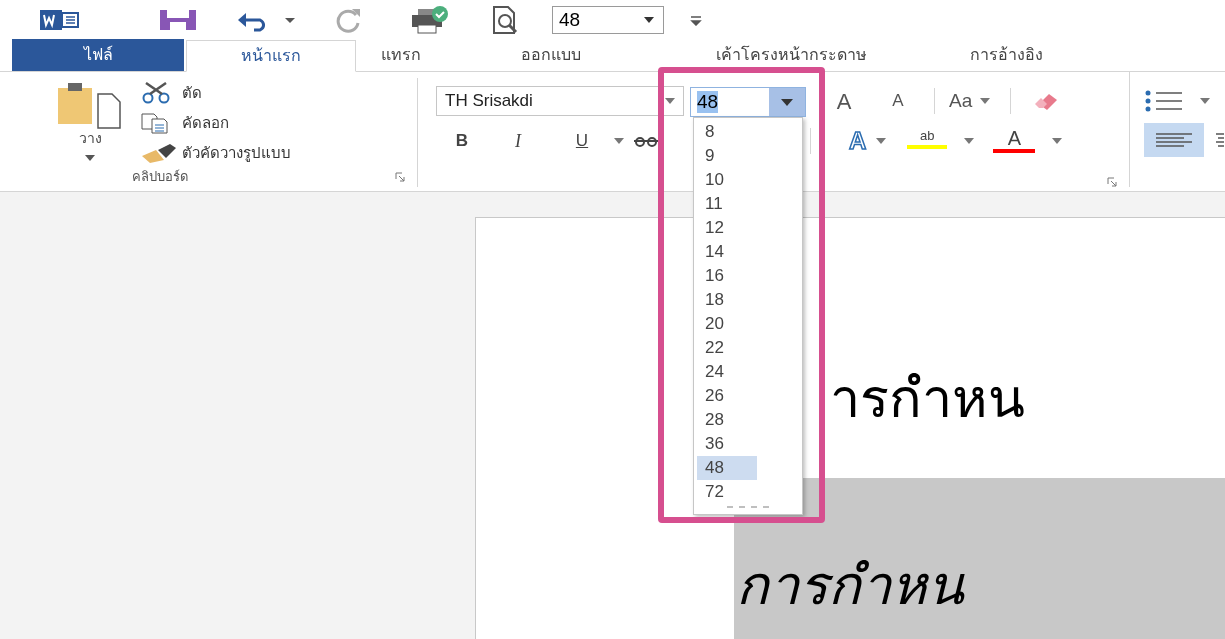 The image size is (1225, 639). What do you see at coordinates (1164, 101) in the screenshot?
I see `bullets-icon` at bounding box center [1164, 101].